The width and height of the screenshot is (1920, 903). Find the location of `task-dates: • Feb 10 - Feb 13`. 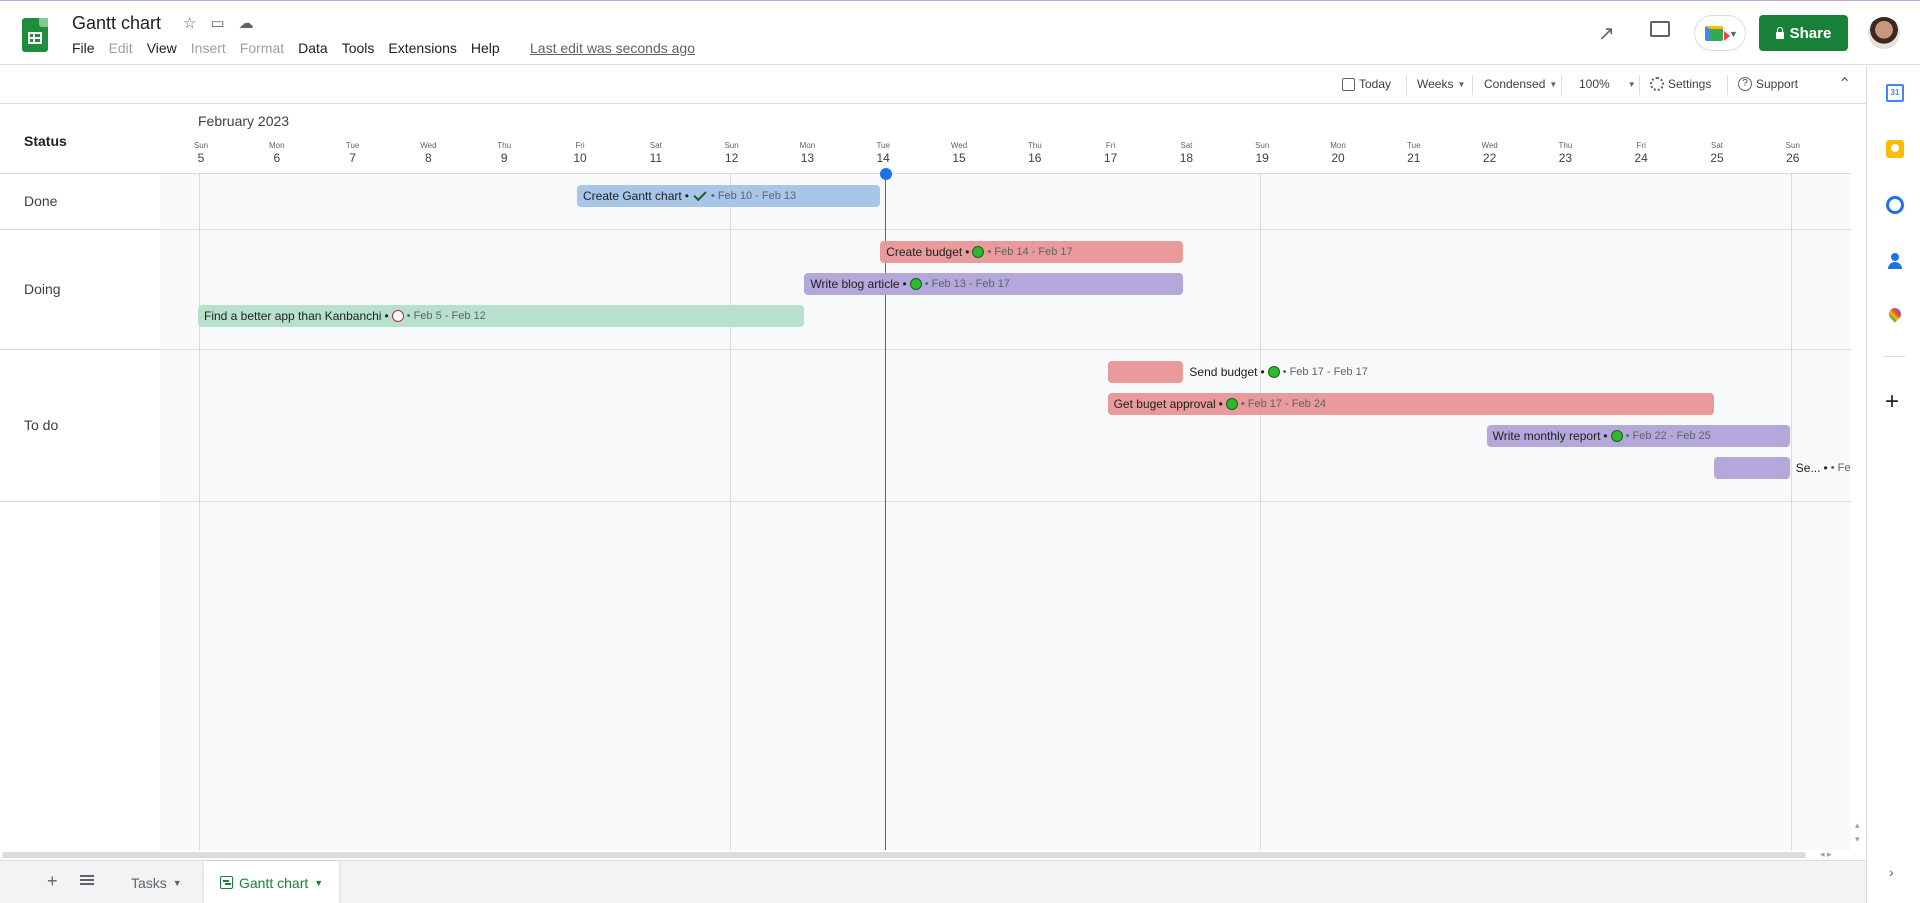

task-dates: • Feb 10 - Feb 13 is located at coordinates (753, 196).